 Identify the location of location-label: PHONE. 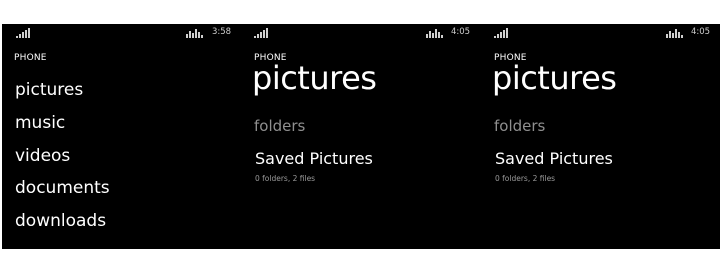
(30, 58).